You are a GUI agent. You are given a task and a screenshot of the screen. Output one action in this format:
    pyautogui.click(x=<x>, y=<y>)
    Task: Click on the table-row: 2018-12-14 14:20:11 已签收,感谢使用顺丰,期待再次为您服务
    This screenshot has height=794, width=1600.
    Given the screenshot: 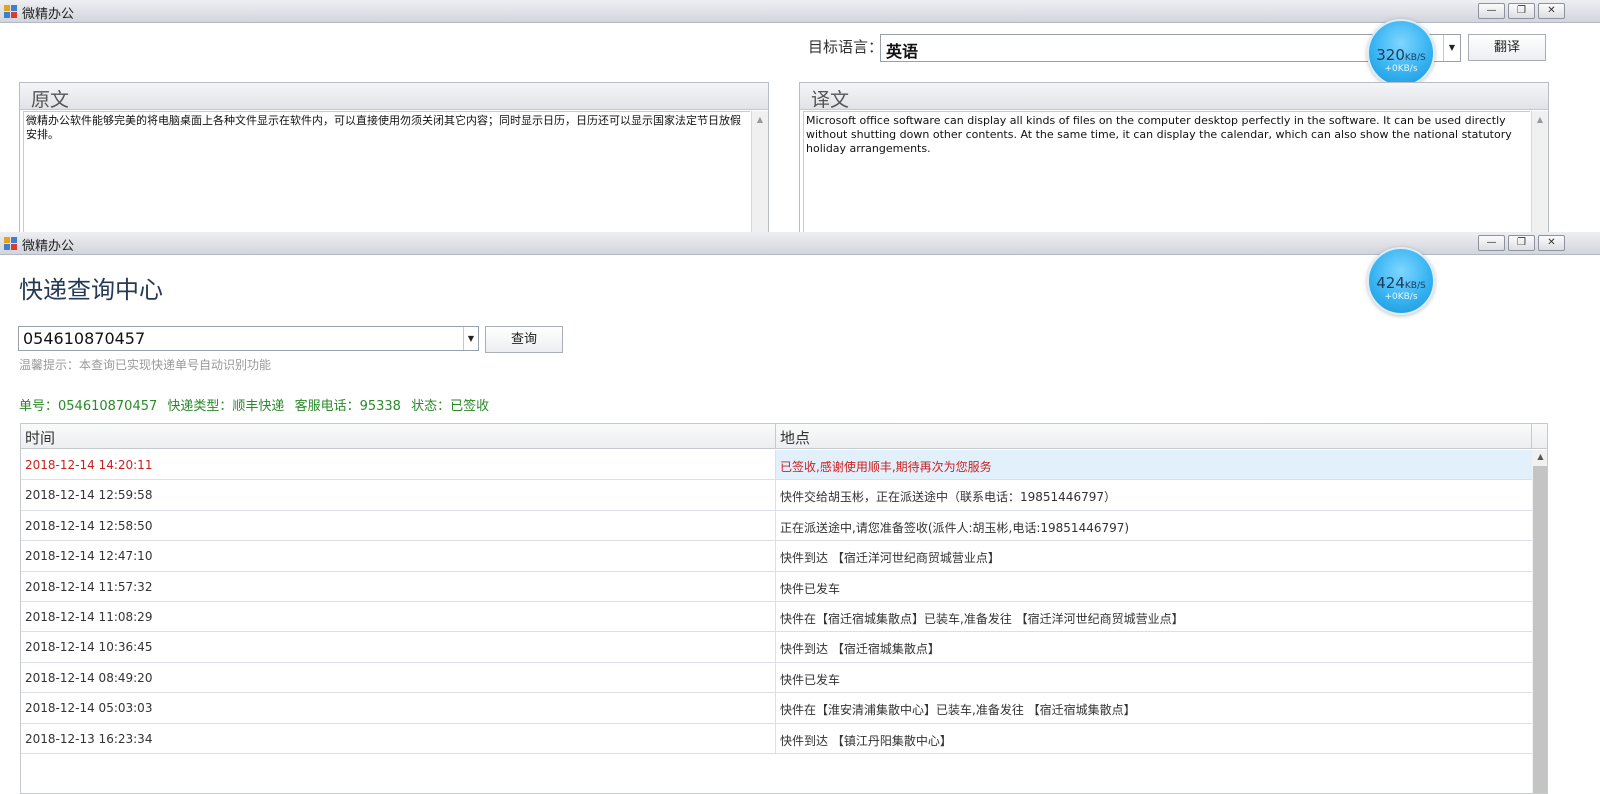 What is the action you would take?
    pyautogui.click(x=776, y=465)
    